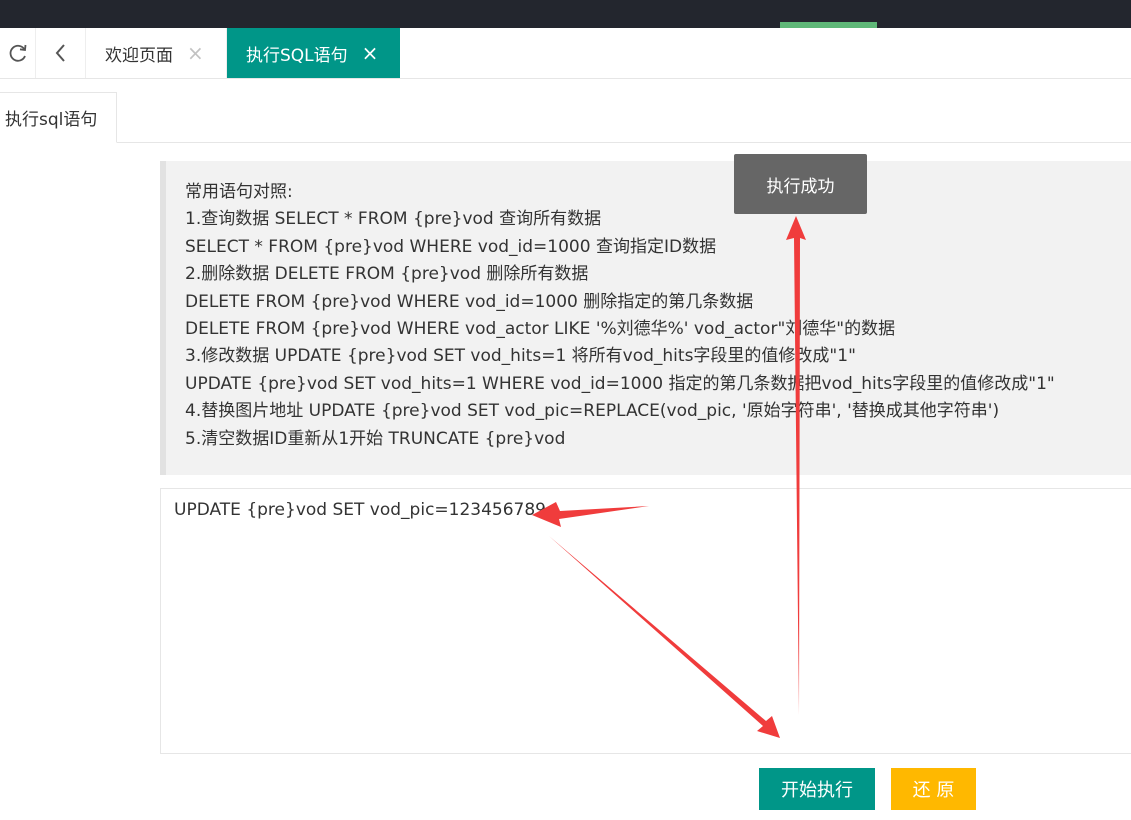 This screenshot has height=820, width=1131. What do you see at coordinates (933, 789) in the screenshot?
I see `restore-button: 还 原` at bounding box center [933, 789].